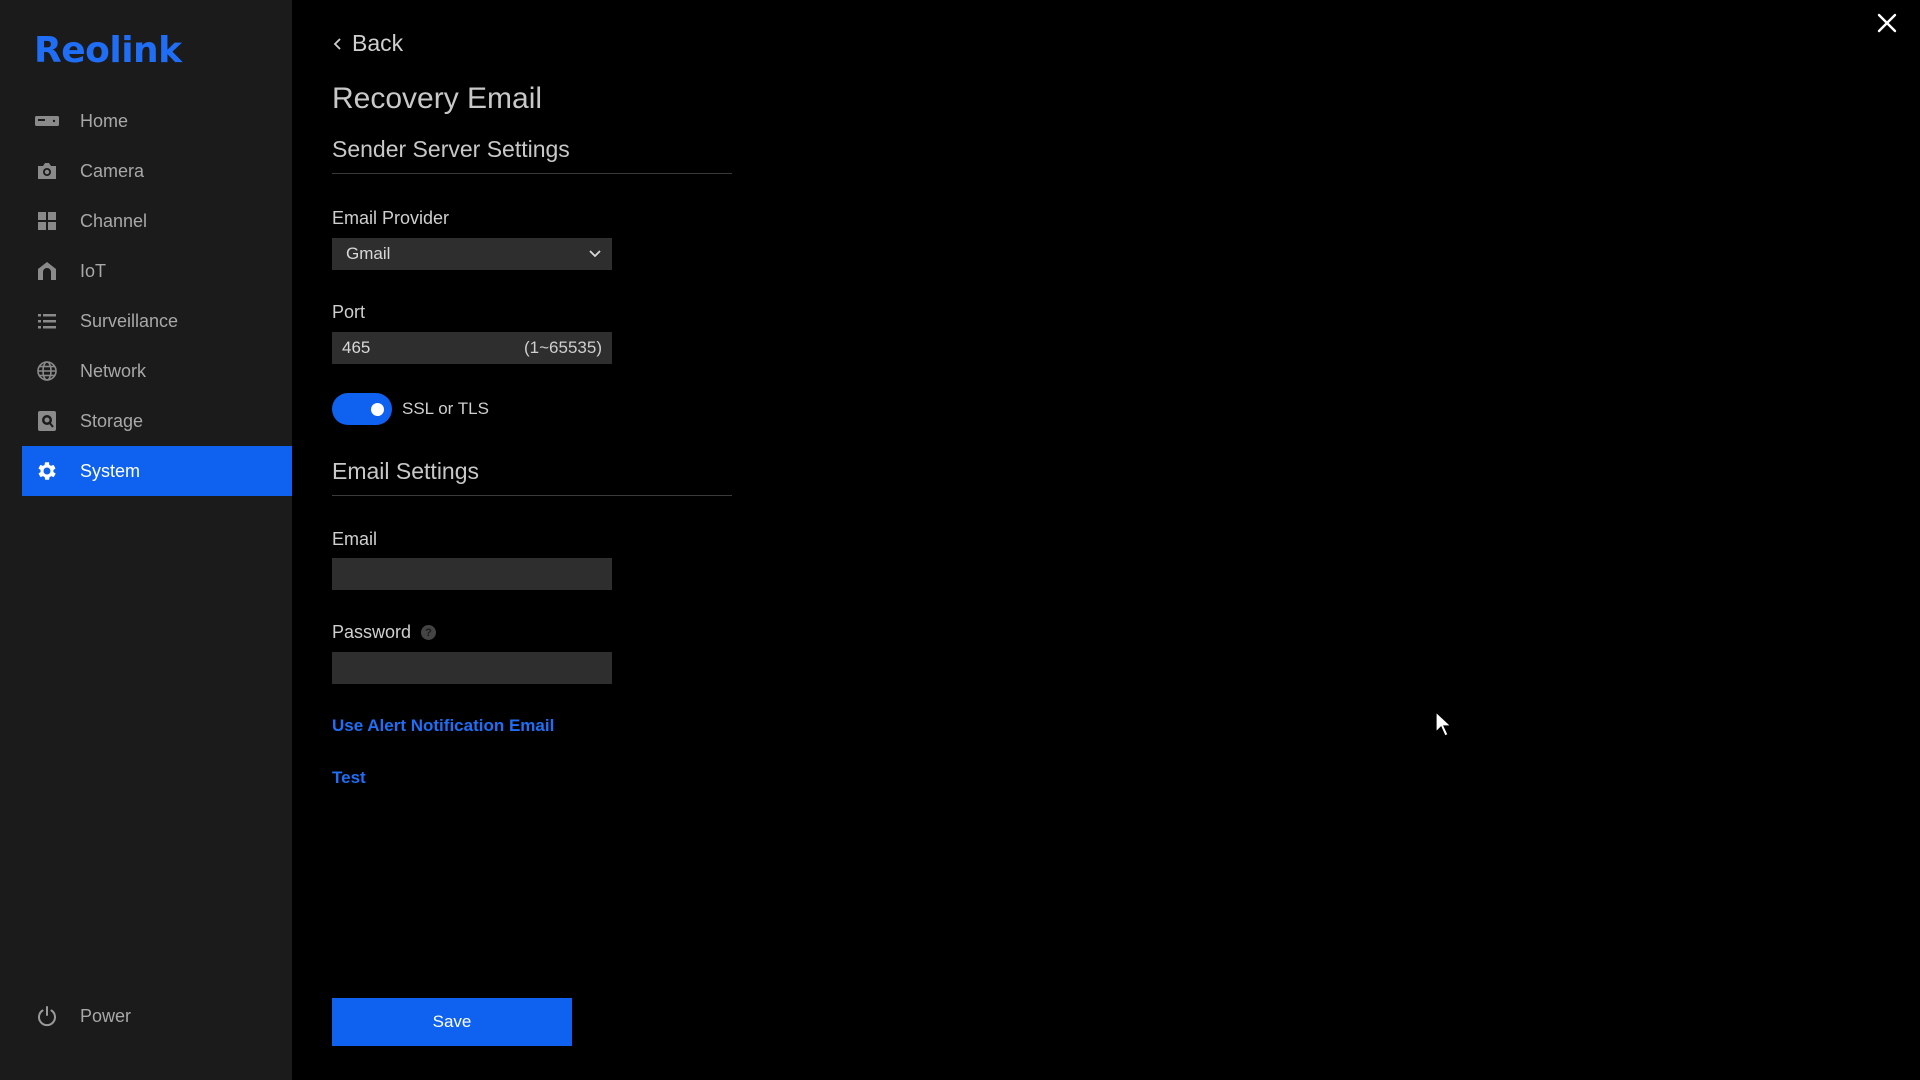 Image resolution: width=1920 pixels, height=1080 pixels. I want to click on camera-icon, so click(47, 171).